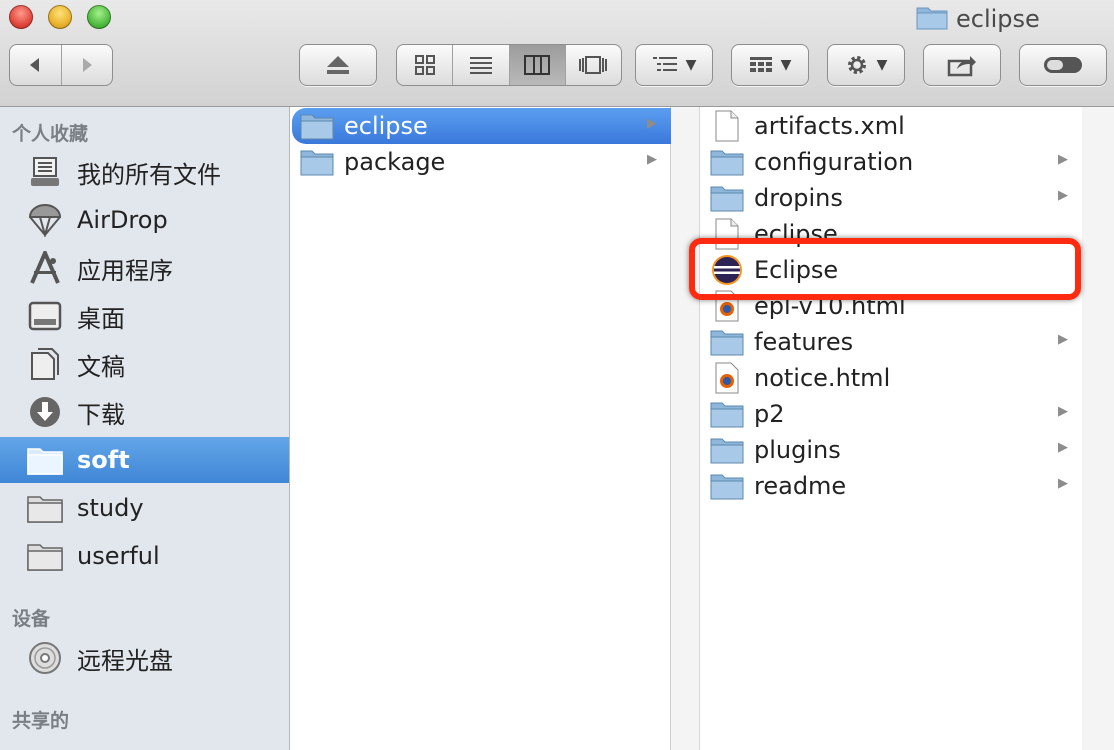 The width and height of the screenshot is (1114, 750). Describe the element at coordinates (890, 126) in the screenshot. I see `list-item-artifacts-xml: artifacts.xml` at that location.